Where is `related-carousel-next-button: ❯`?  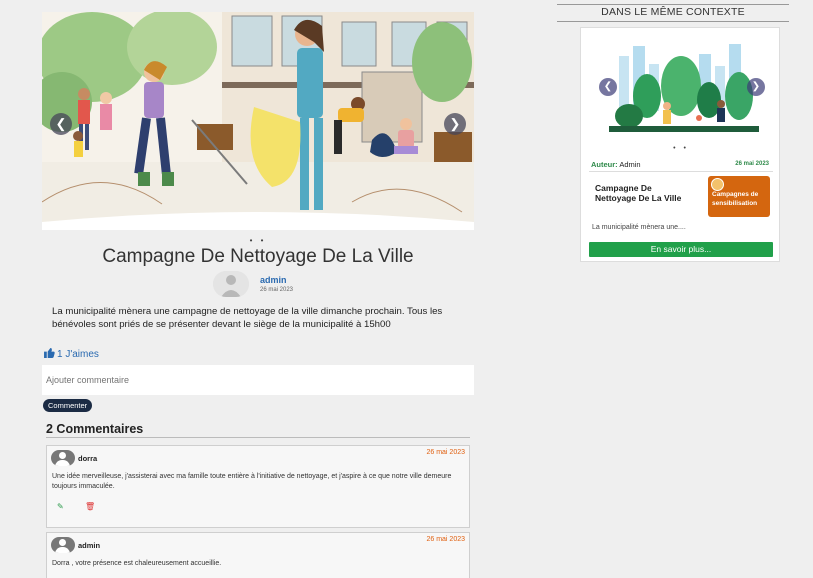
related-carousel-next-button: ❯ is located at coordinates (756, 87).